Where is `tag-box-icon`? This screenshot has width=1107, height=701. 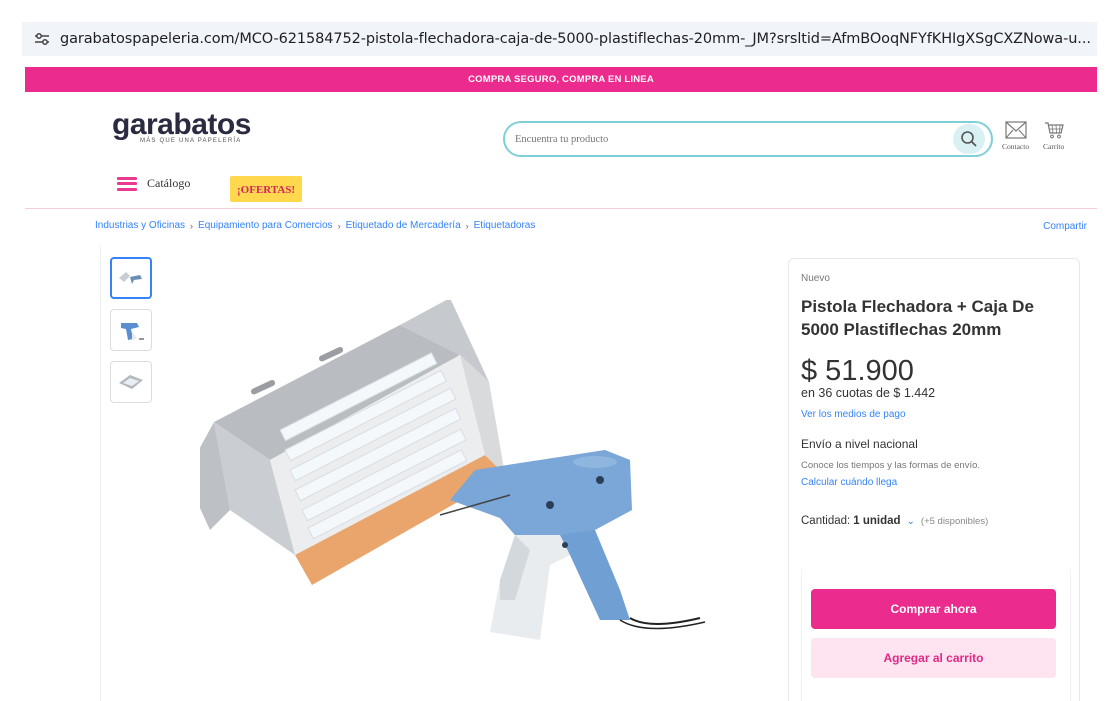 tag-box-icon is located at coordinates (131, 382).